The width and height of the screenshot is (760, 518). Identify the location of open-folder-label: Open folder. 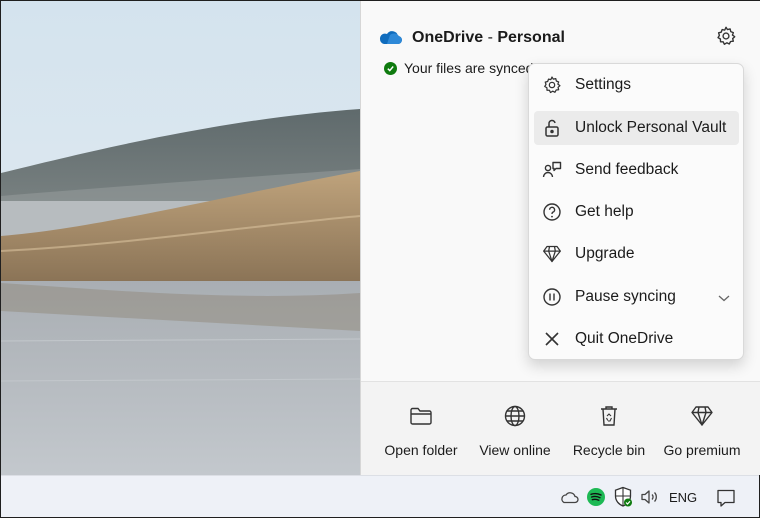
(421, 450).